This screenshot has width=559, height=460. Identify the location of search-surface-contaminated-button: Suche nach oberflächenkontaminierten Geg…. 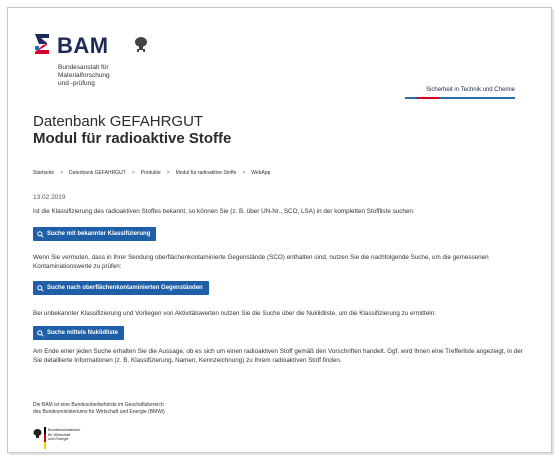
(121, 288).